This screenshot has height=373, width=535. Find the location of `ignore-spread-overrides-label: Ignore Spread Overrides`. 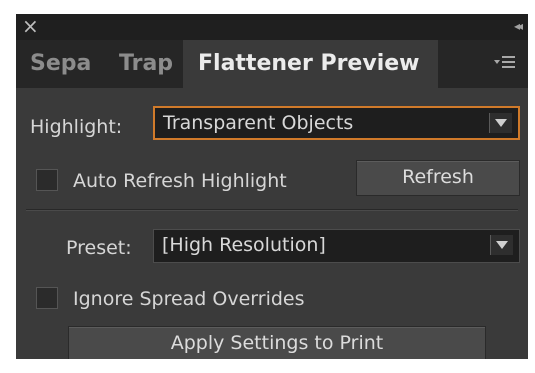

ignore-spread-overrides-label: Ignore Spread Overrides is located at coordinates (189, 299).